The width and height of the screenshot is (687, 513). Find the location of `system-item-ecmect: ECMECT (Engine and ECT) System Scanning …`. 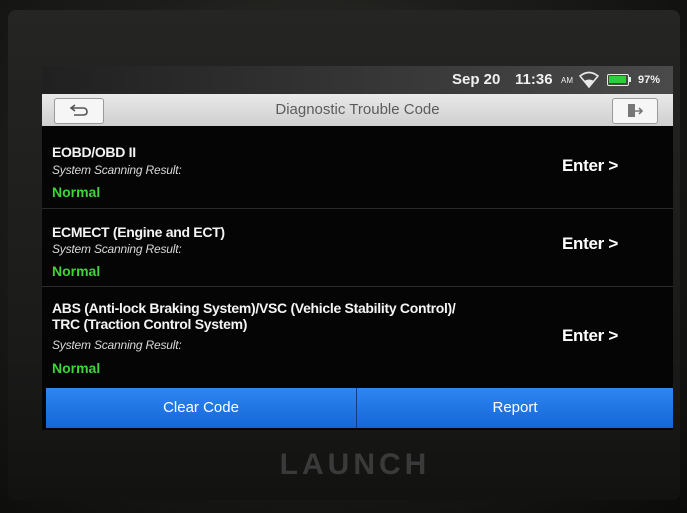

system-item-ecmect: ECMECT (Engine and ECT) System Scanning … is located at coordinates (357, 243).